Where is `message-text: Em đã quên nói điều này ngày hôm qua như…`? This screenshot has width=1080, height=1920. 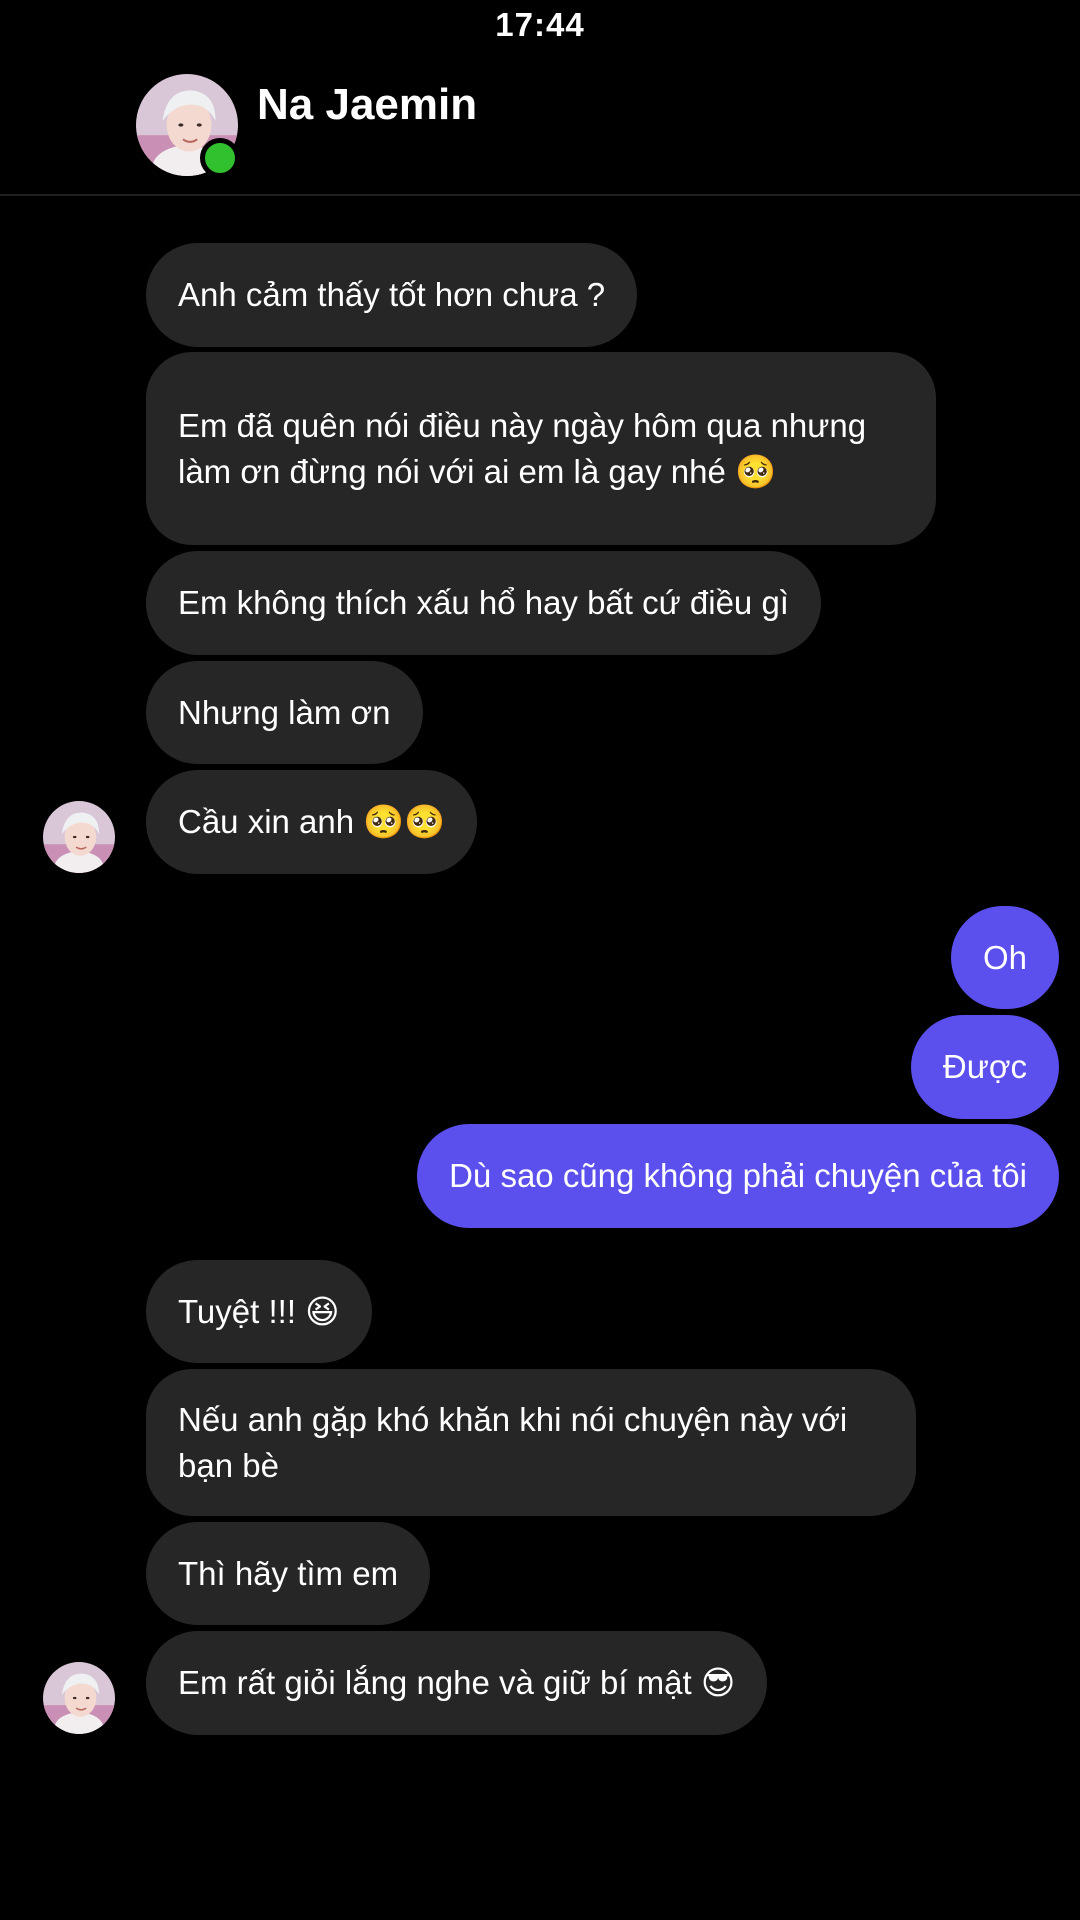 message-text: Em đã quên nói điều này ngày hôm qua như… is located at coordinates (522, 448).